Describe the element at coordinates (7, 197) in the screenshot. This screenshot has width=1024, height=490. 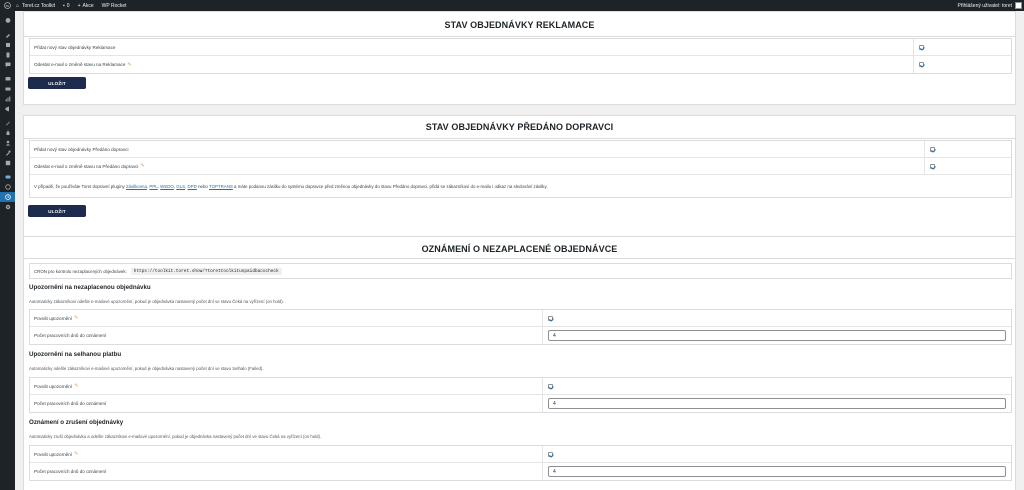
I see `clock-icon` at that location.